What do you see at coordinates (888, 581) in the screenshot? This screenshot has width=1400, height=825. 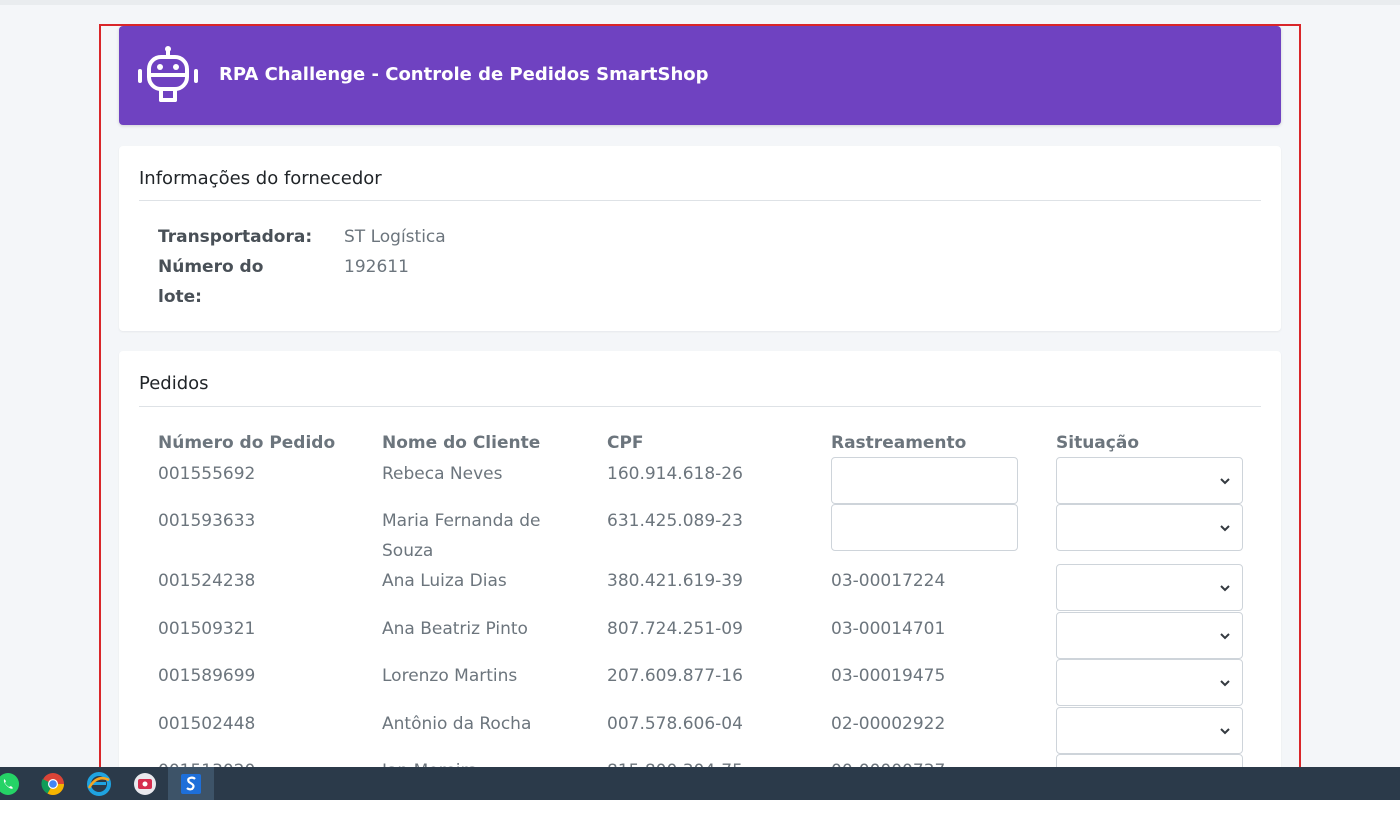 I see `rastreamento-cell: 03-00017224` at bounding box center [888, 581].